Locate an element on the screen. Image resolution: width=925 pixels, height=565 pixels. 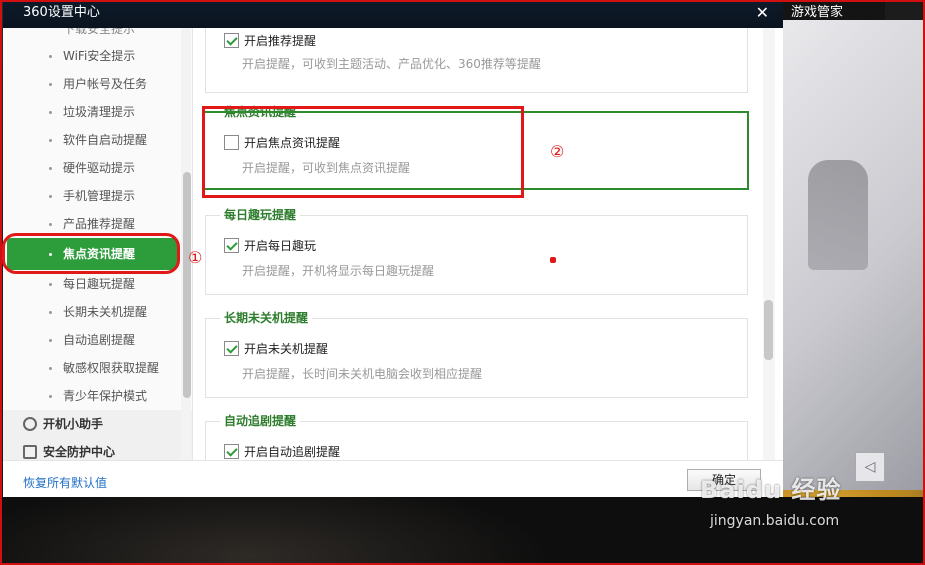
section-daily-fun: 每日趣玩提醒 开启每日趣玩 开启提醒，开机将显示每日趣玩提醒 is located at coordinates (476, 251).